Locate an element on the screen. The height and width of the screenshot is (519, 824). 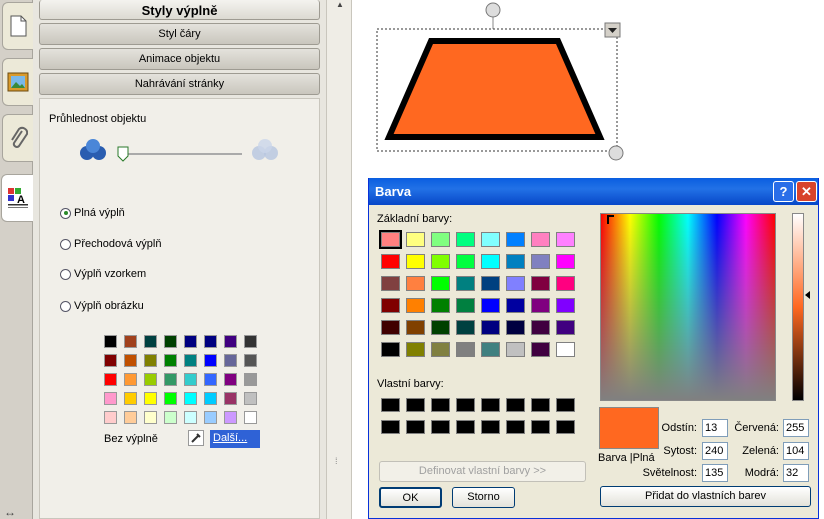
pattern-fill-option: Výplň vzorkem is located at coordinates (103, 274).